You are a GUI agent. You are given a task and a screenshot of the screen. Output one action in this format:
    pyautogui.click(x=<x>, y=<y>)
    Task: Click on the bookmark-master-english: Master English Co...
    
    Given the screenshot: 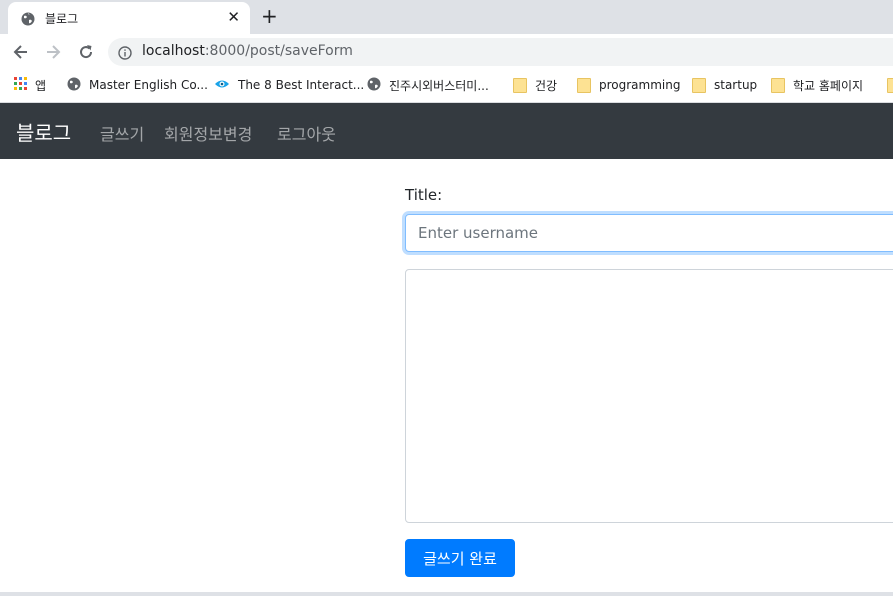 What is the action you would take?
    pyautogui.click(x=137, y=85)
    